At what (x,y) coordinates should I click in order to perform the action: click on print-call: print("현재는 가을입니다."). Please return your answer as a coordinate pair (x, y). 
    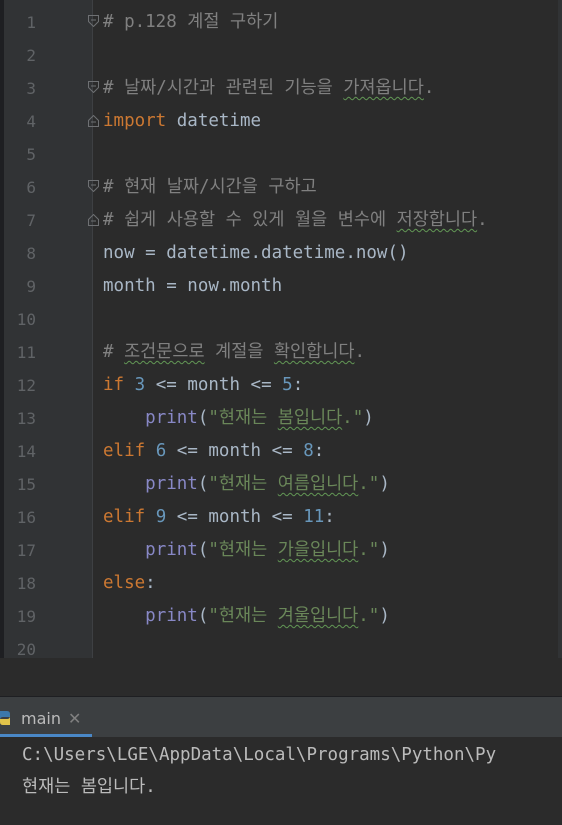
    Looking at the image, I should click on (267, 550).